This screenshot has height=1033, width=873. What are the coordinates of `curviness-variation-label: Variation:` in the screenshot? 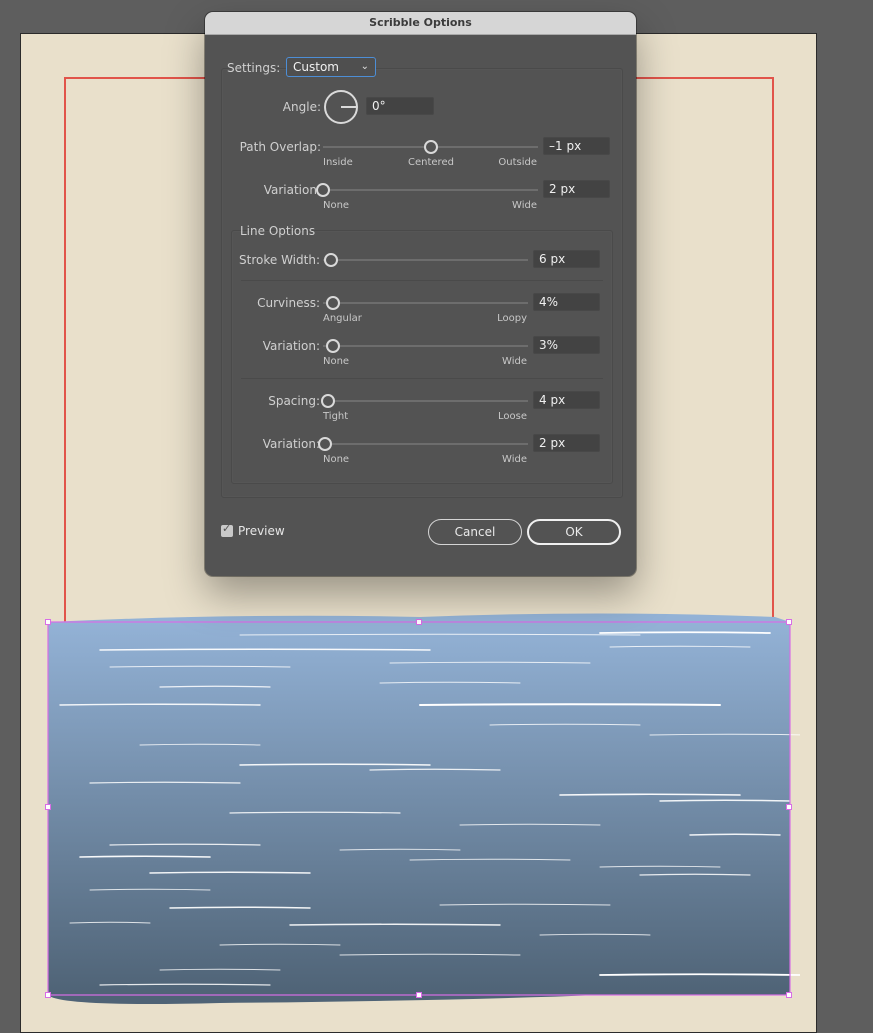 It's located at (291, 346).